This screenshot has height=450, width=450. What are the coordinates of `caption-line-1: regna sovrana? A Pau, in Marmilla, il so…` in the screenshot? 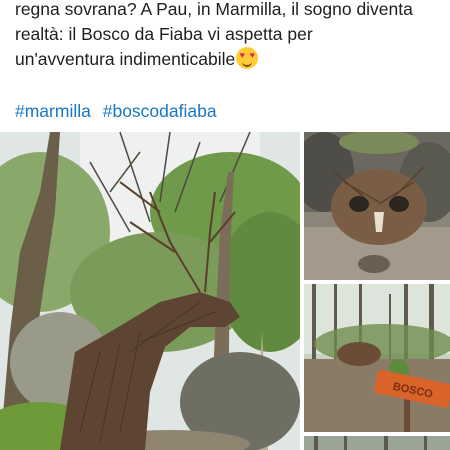 It's located at (214, 9).